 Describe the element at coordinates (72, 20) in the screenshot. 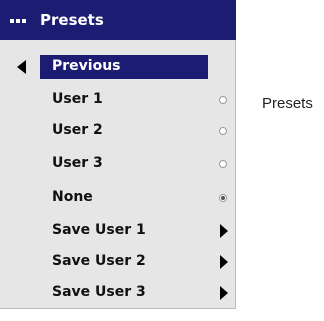

I see `menu-title: Presets` at that location.